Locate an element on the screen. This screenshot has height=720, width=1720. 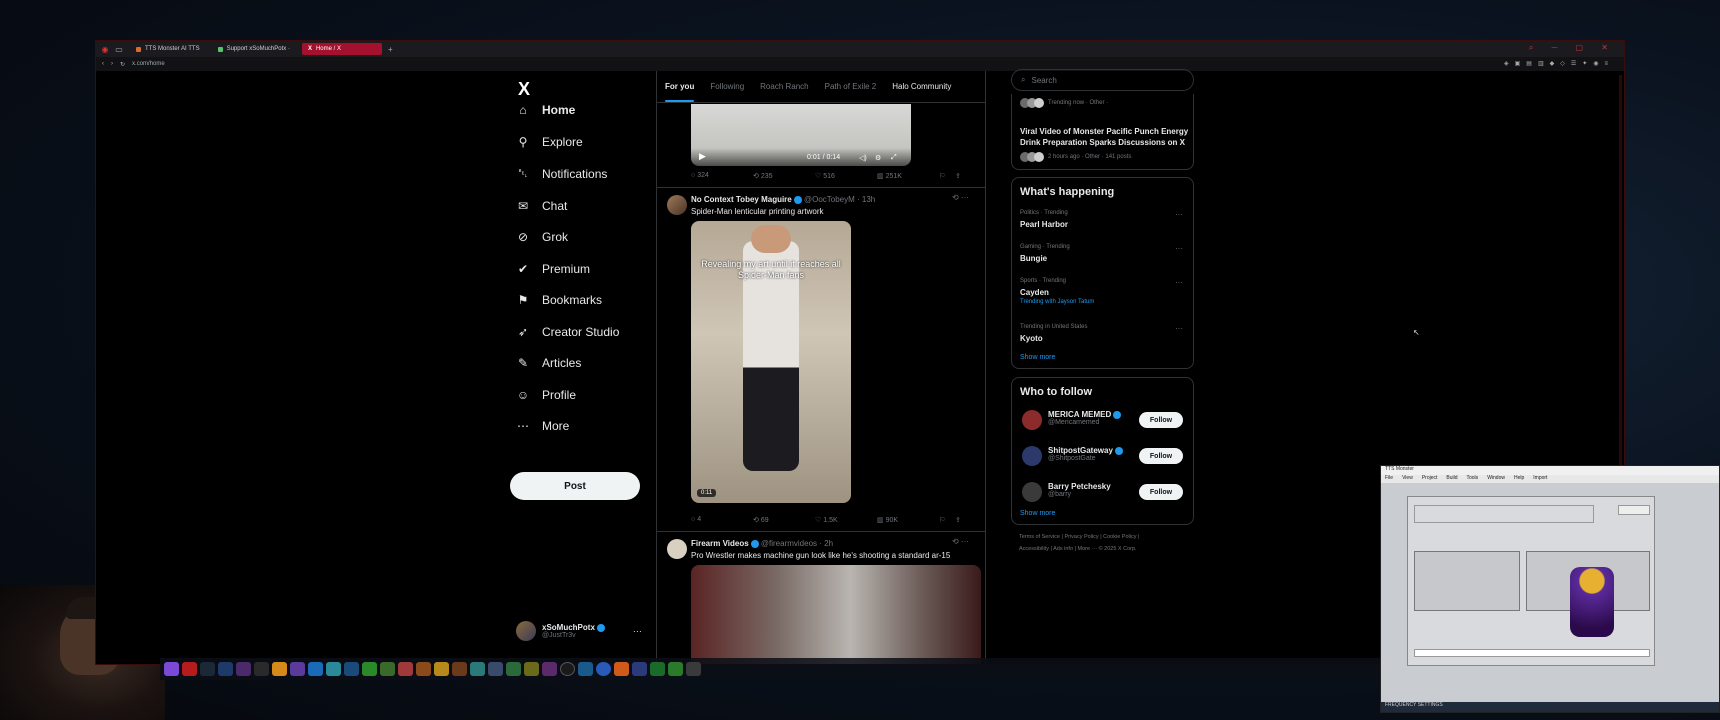
menu-item: File is located at coordinates (1389, 479).